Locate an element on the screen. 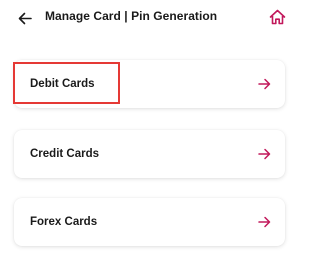 This screenshot has height=274, width=320. card-forex-cards: Forex Cards is located at coordinates (149, 222).